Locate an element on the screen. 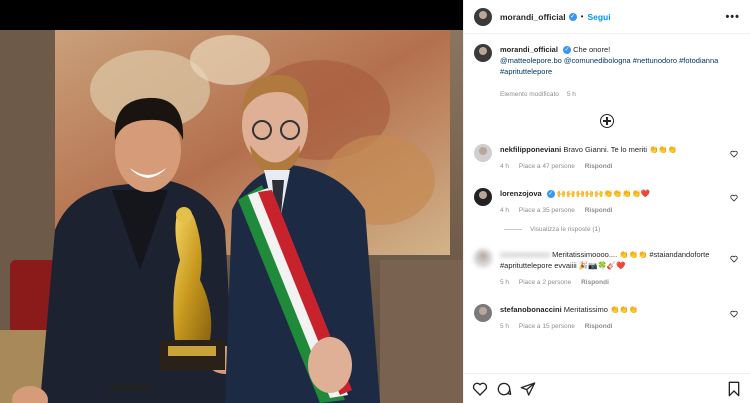  commenter-username: xxxxxxxxxxxx is located at coordinates (525, 254).